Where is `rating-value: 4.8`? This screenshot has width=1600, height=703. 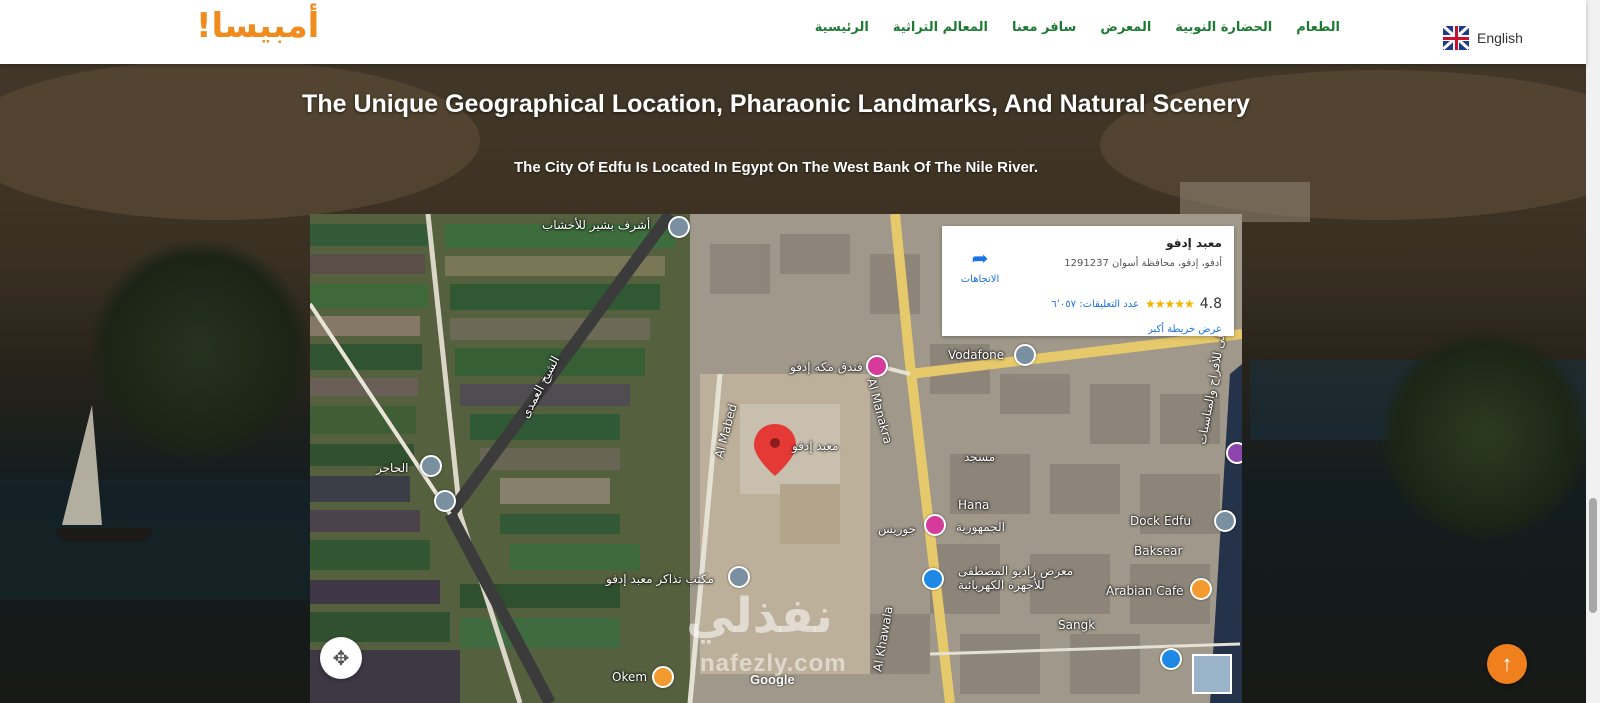 rating-value: 4.8 is located at coordinates (1210, 304).